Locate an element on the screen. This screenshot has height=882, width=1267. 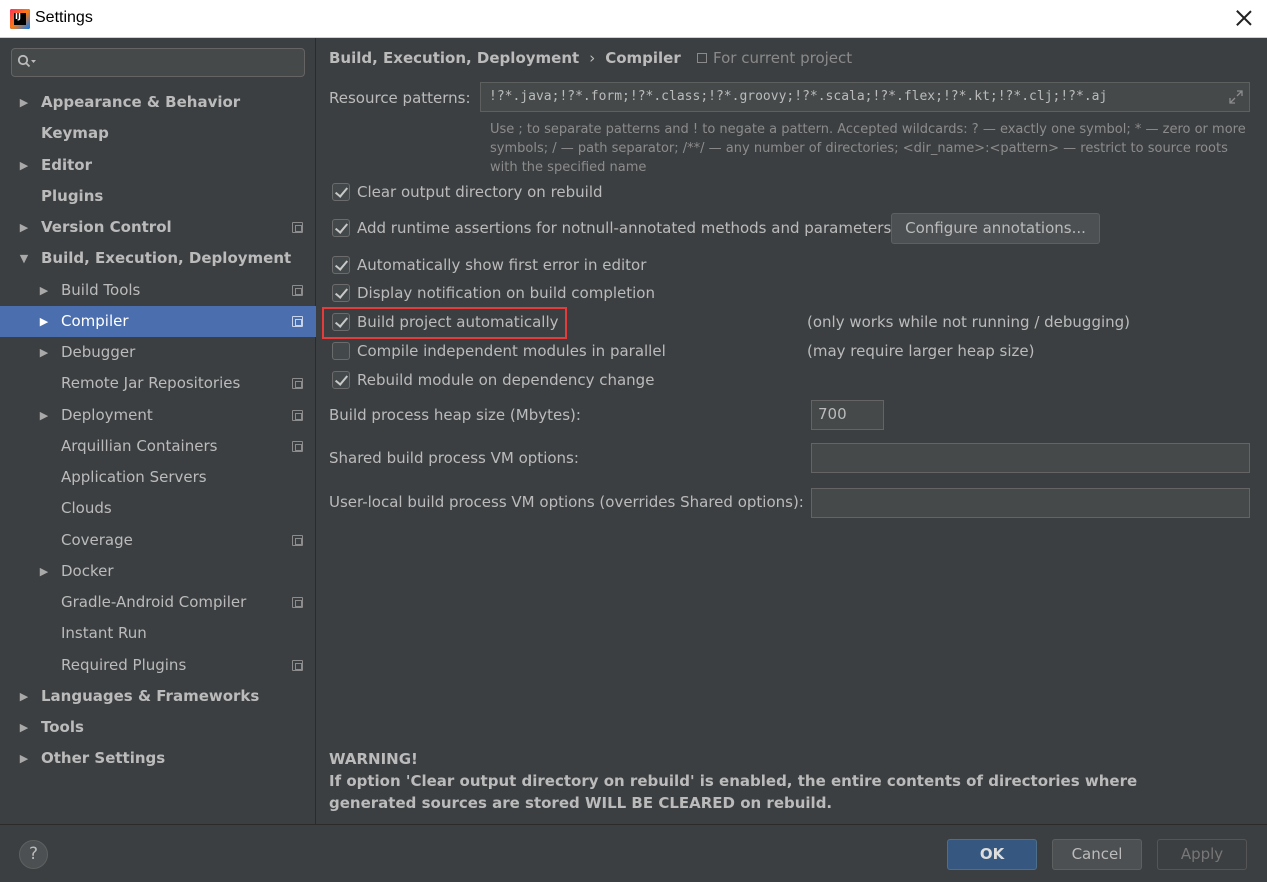
option-label: Compile independent modules in parallel is located at coordinates (511, 351).